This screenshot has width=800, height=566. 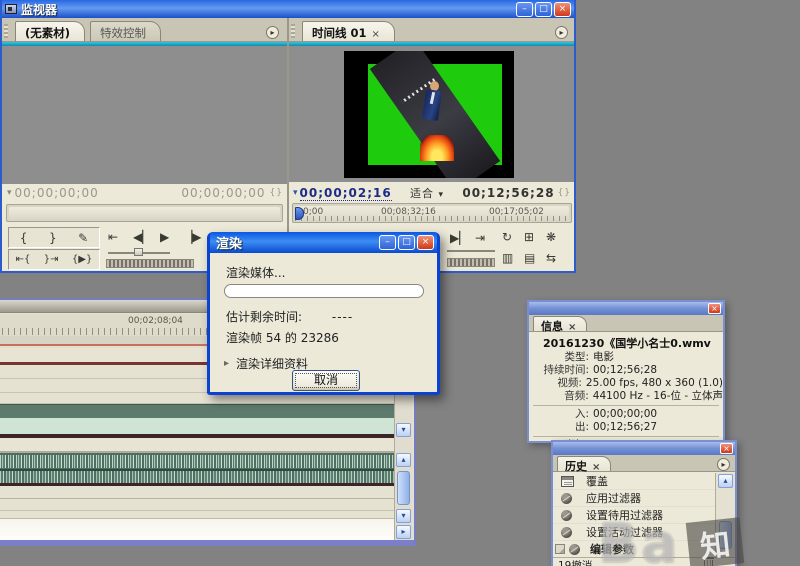 I want to click on monitor-titlebar: 监视器 – □ ×, so click(x=288, y=9).